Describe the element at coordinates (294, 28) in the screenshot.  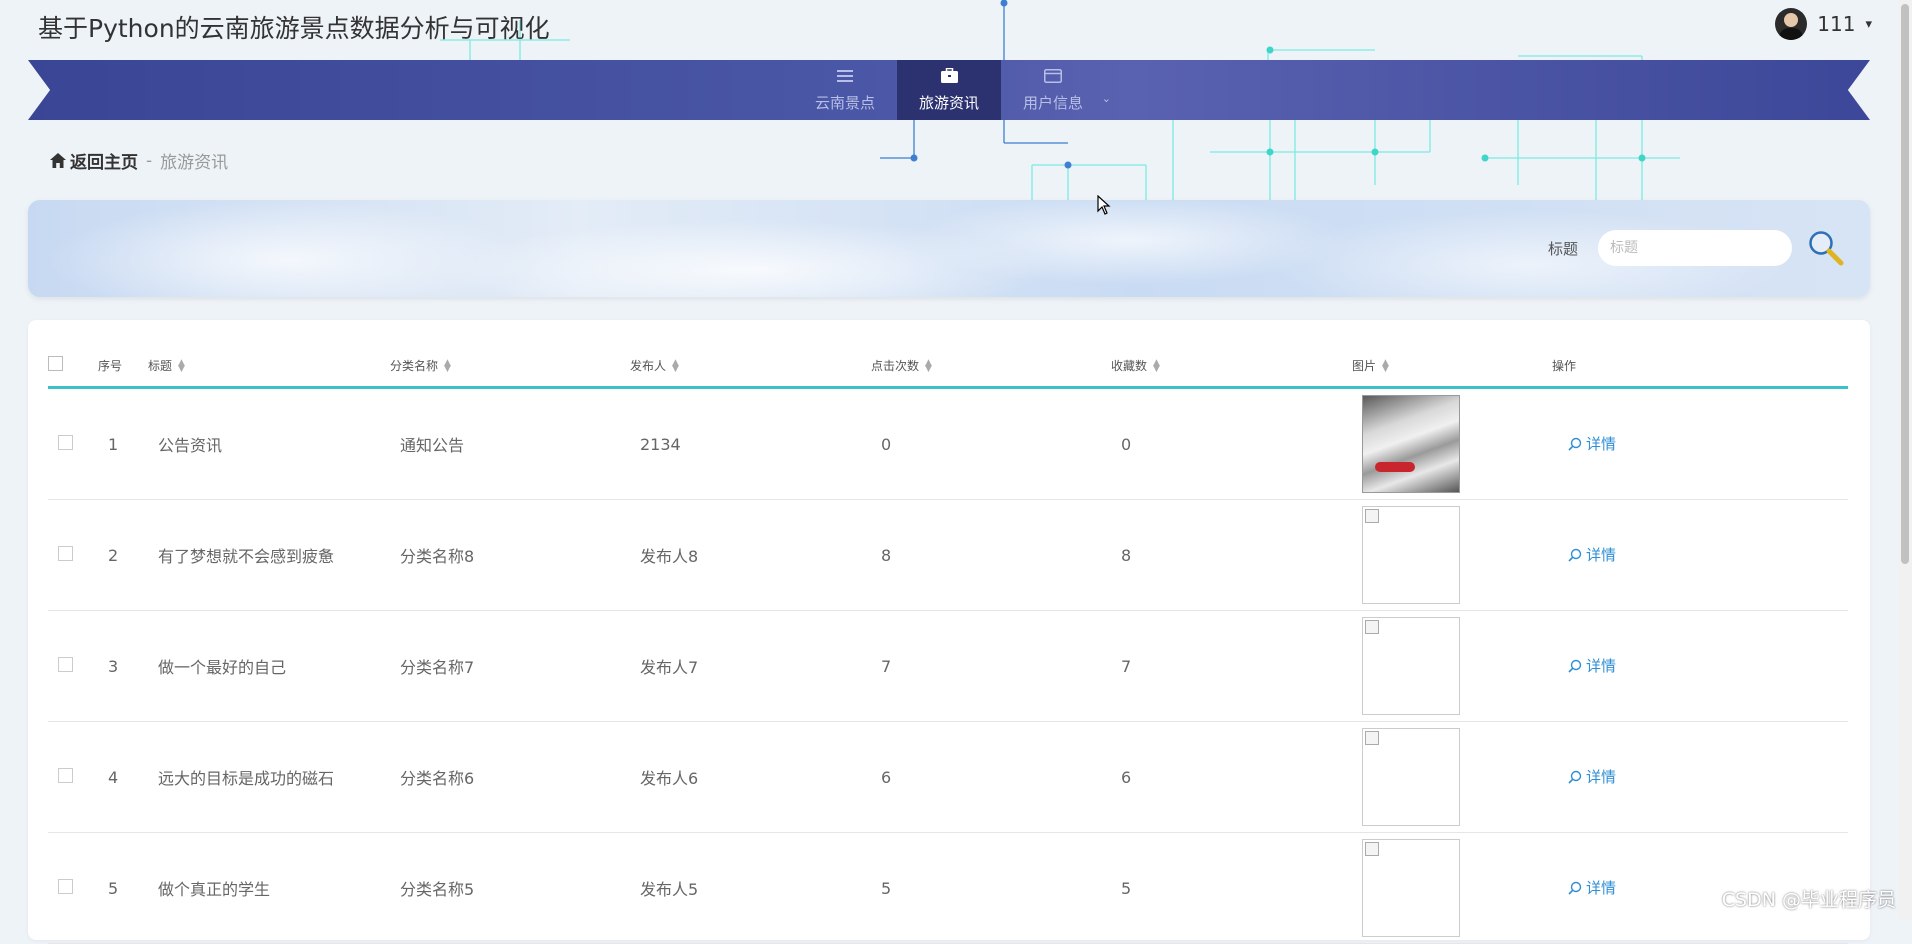
I see `app-title: 基于Python的云南旅游景点数据分析与可视化` at that location.